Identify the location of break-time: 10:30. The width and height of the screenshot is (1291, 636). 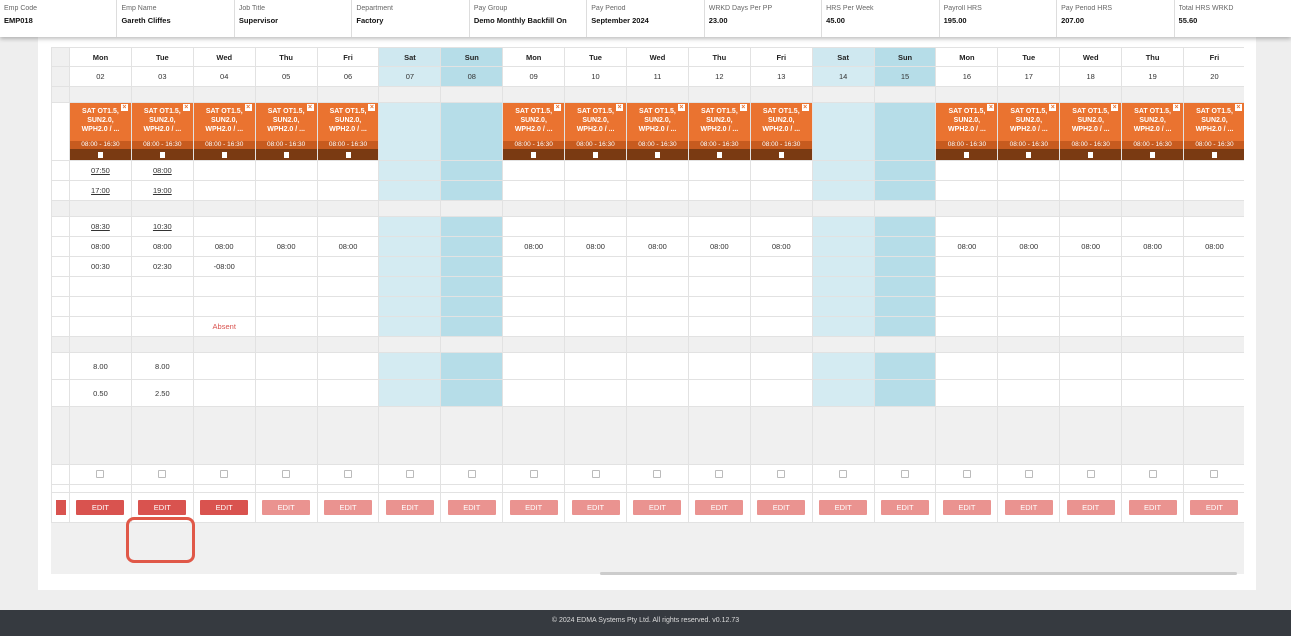
(162, 226).